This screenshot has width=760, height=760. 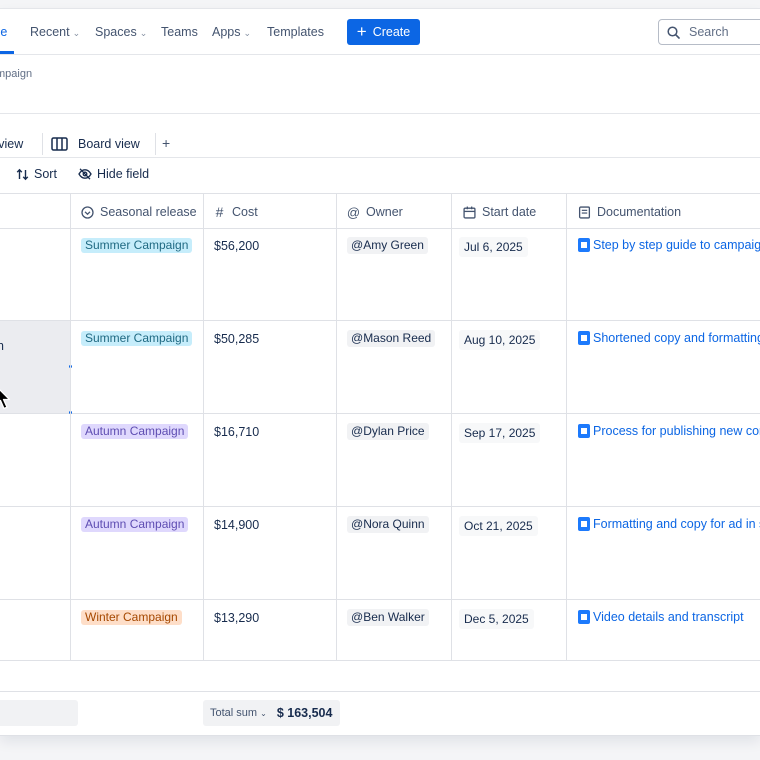 I want to click on column-header-seasonal-release: Seasonal release, so click(x=139, y=212).